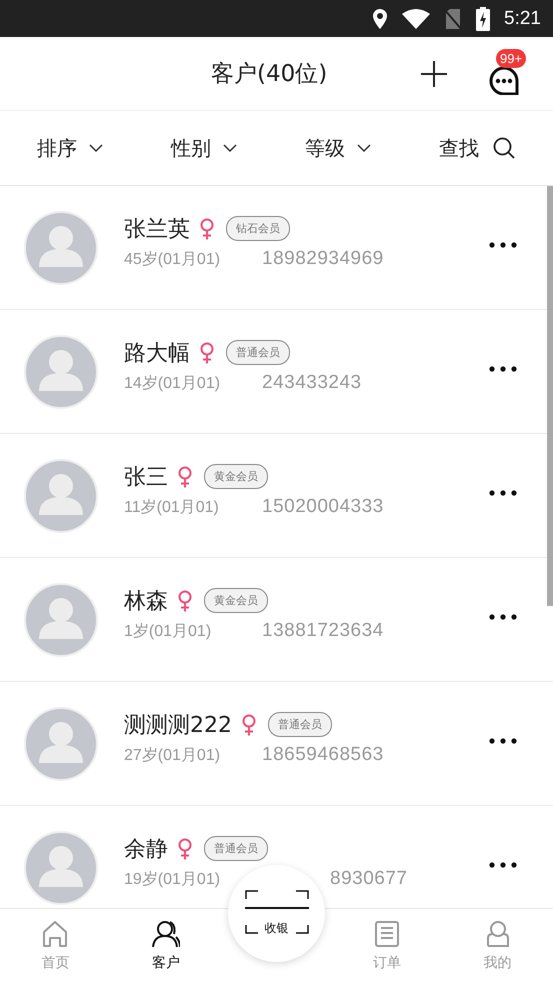 Image resolution: width=553 pixels, height=983 pixels. I want to click on filter-button: 查找, so click(477, 148).